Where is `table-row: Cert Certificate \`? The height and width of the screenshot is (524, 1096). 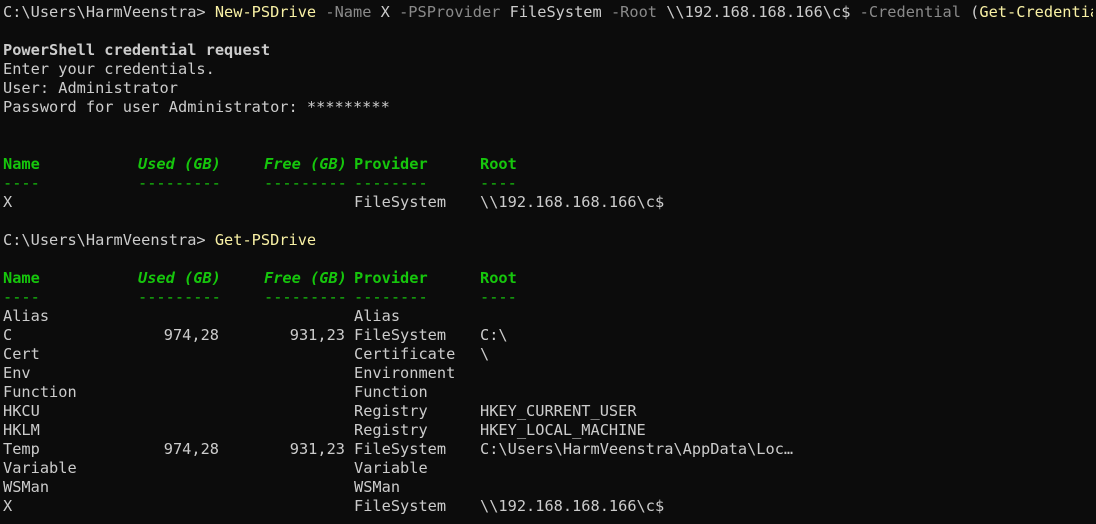
table-row: Cert Certificate \ is located at coordinates (548, 354).